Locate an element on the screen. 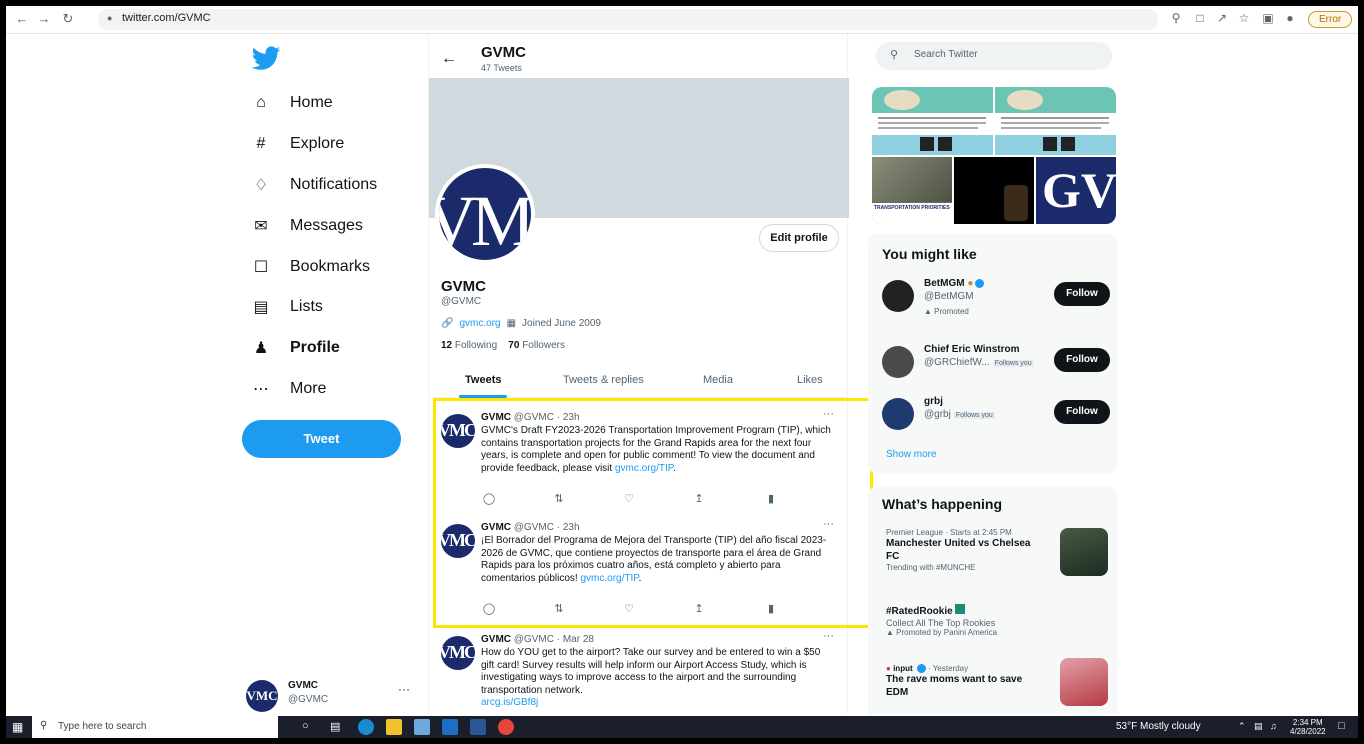 Image resolution: width=1364 pixels, height=744 pixels. suggestion-name: grbj is located at coordinates (933, 401).